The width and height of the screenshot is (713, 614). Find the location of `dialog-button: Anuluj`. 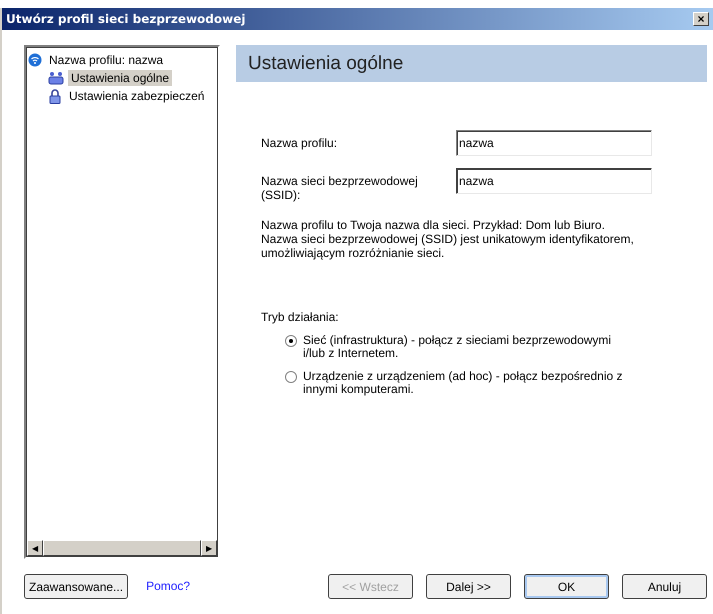

dialog-button: Anuluj is located at coordinates (664, 586).